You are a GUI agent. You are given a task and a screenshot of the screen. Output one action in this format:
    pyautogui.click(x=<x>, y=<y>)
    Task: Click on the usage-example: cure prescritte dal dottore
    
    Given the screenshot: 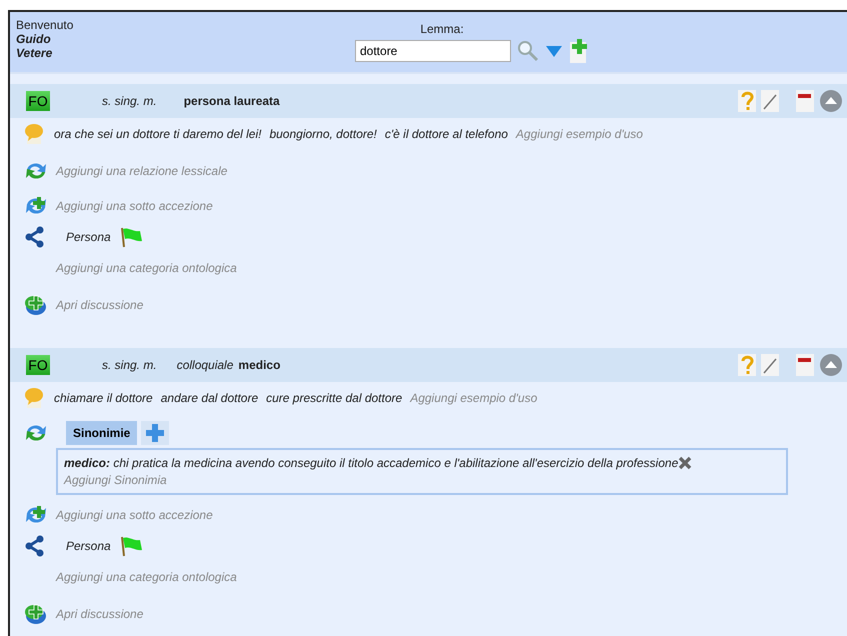 What is the action you would take?
    pyautogui.click(x=334, y=397)
    